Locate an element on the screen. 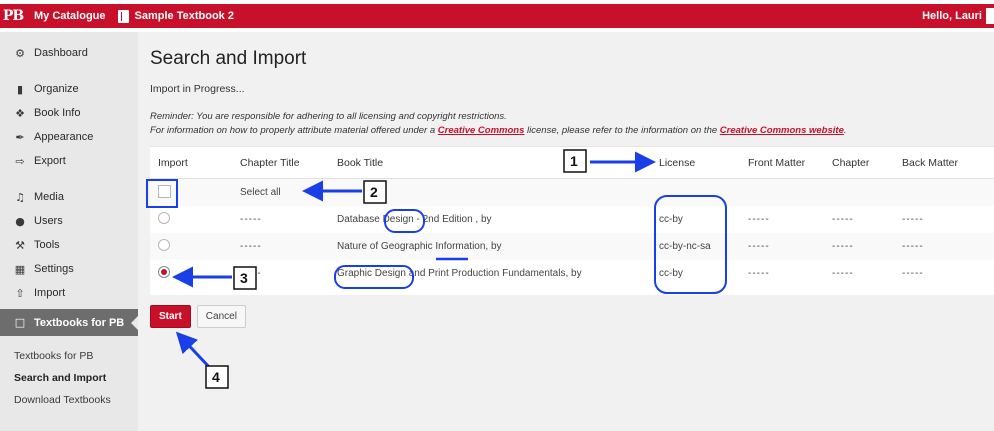 The image size is (994, 431). select-all-checkbox is located at coordinates (164, 191).